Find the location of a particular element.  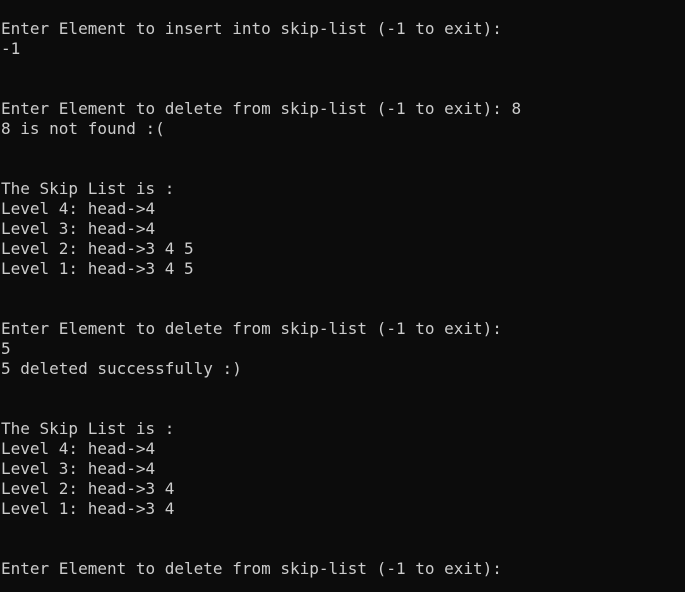

console-line: Level 1: head->3 4 5 is located at coordinates (97, 268).